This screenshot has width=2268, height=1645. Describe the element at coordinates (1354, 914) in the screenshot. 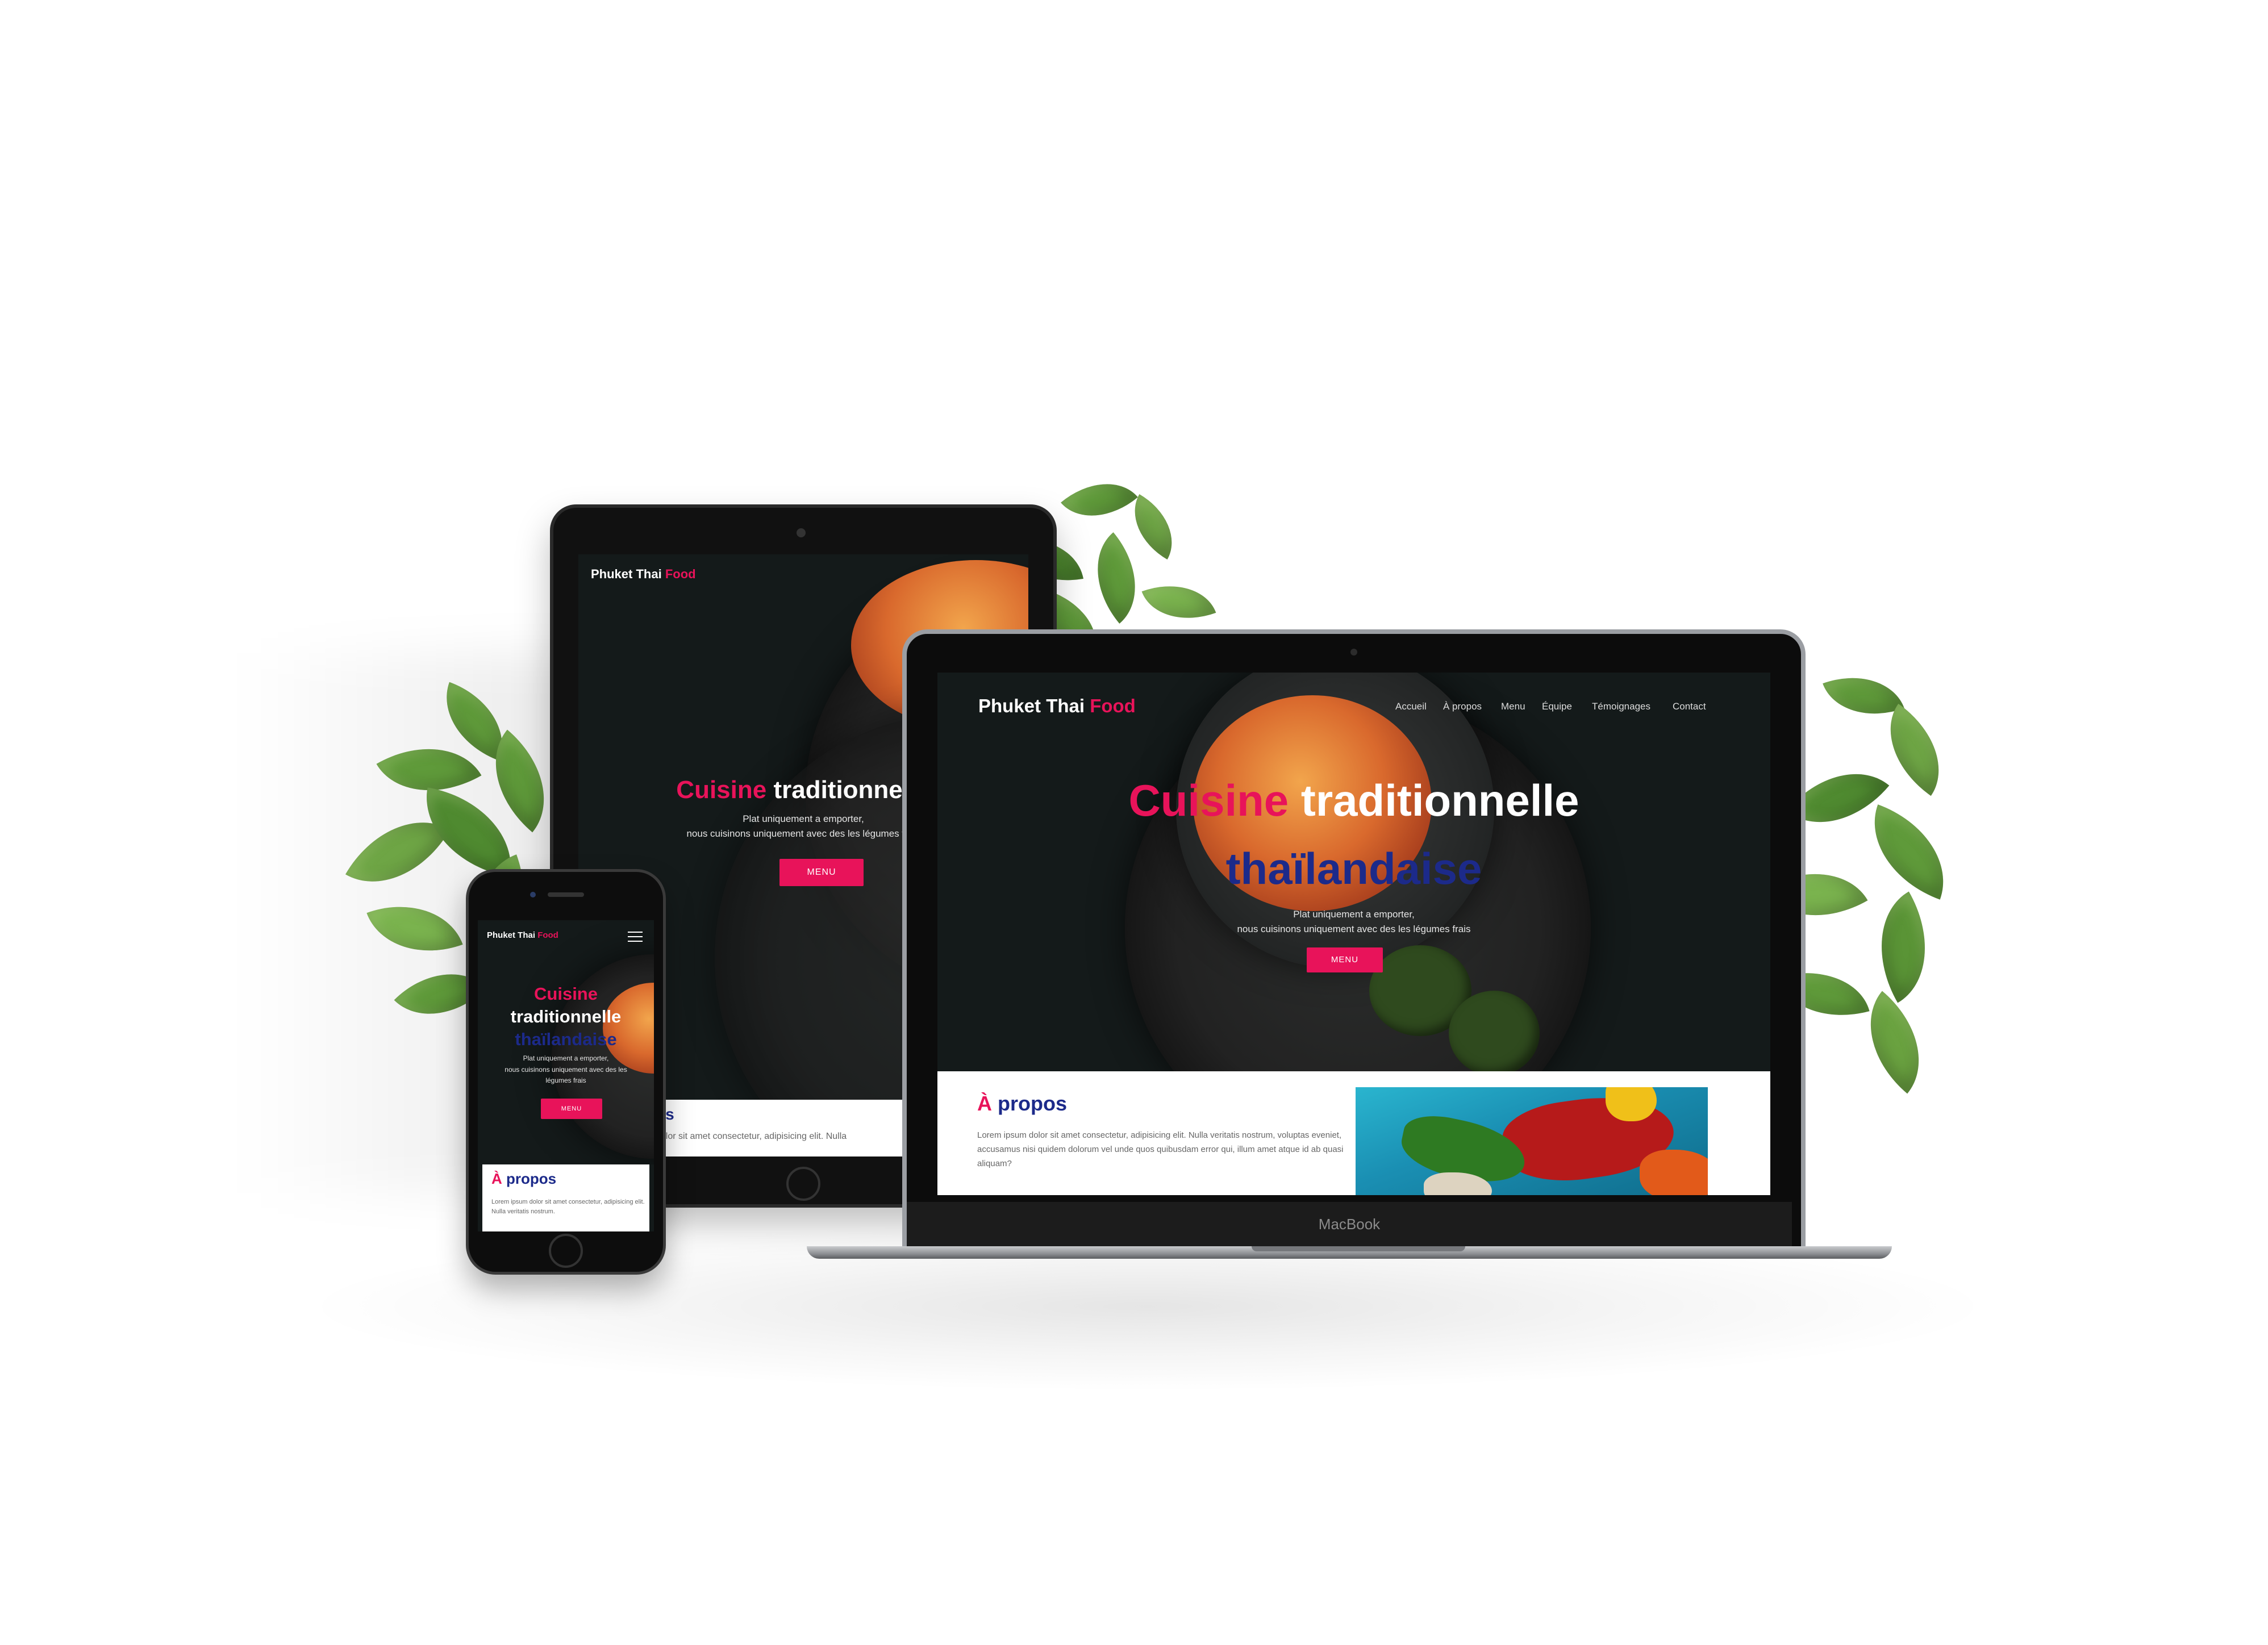

I see `laptop-hero-subtitle-1: Plat uniquement a emporter,` at that location.